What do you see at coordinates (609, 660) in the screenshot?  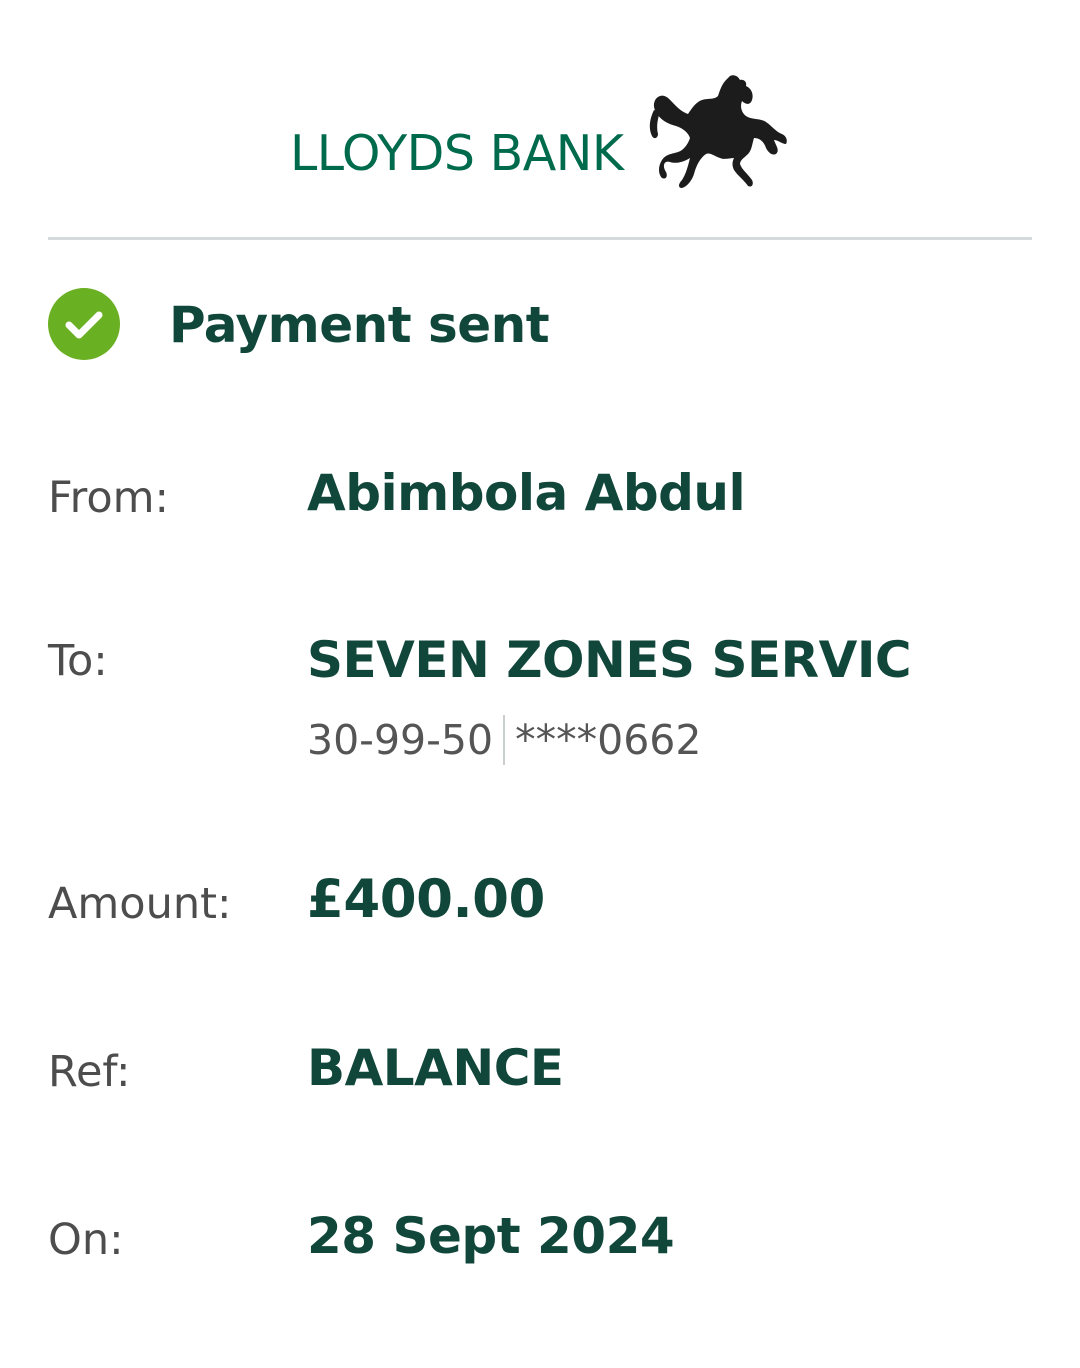 I see `to-value: SEVEN ZONES SERVIC` at bounding box center [609, 660].